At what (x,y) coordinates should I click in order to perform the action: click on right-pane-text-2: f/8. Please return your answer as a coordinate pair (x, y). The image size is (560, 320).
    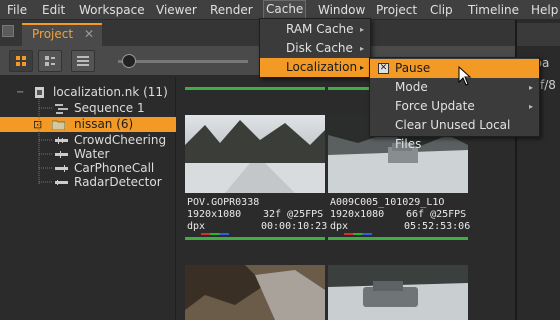
    Looking at the image, I should click on (548, 85).